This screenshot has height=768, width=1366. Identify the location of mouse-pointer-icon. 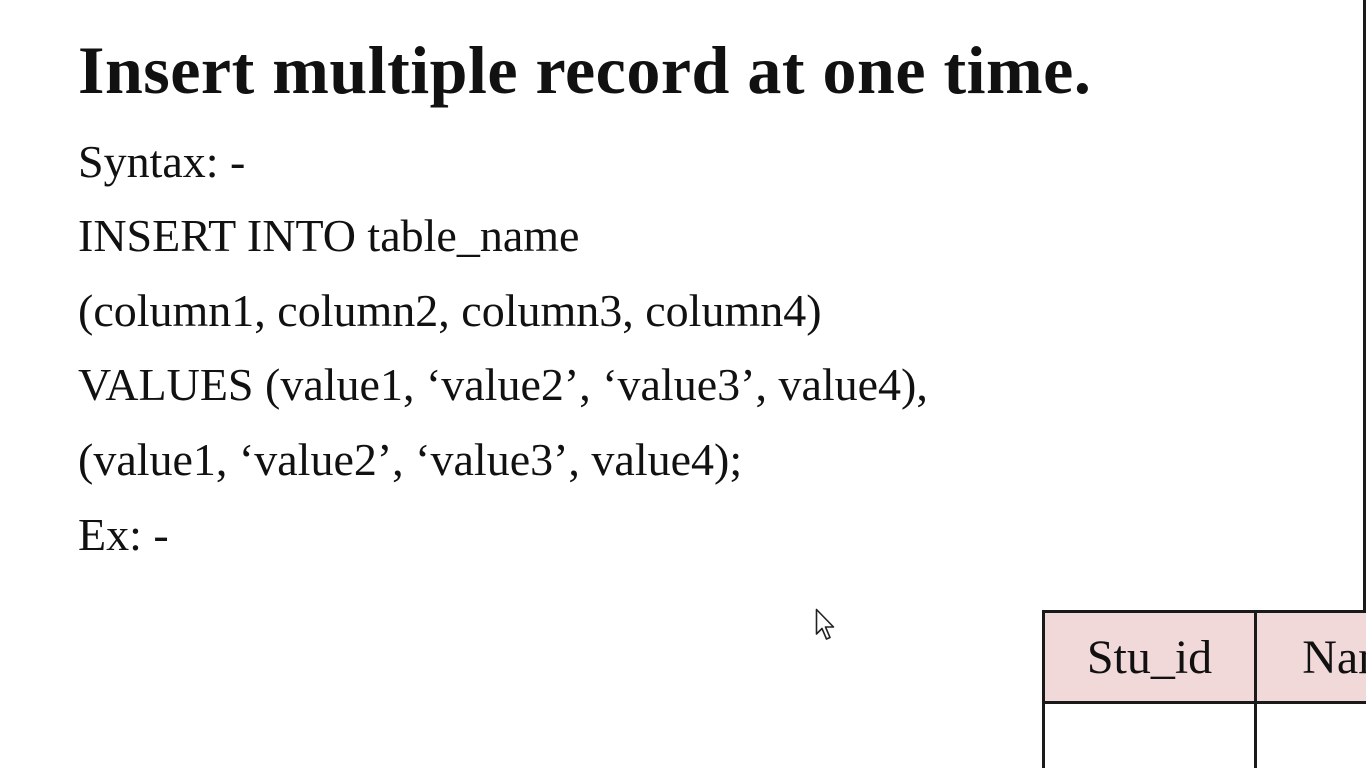
(825, 624).